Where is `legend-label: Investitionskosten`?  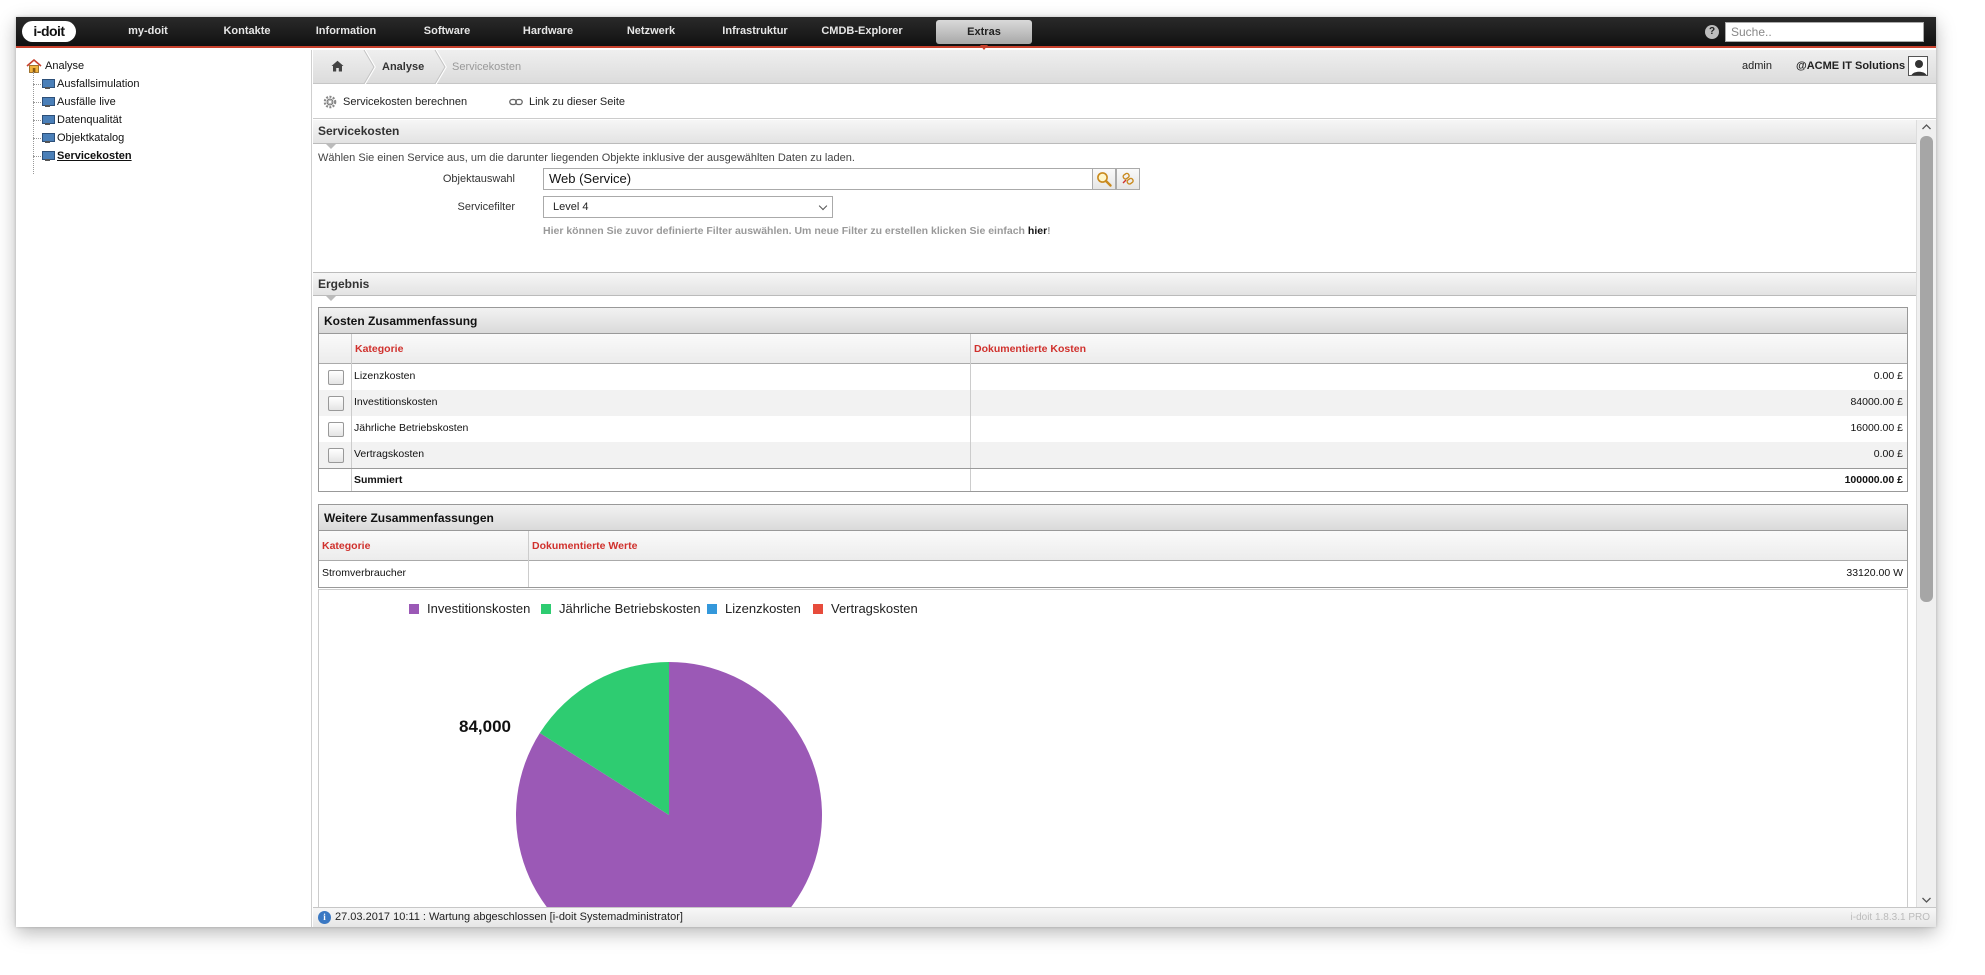
legend-label: Investitionskosten is located at coordinates (479, 608).